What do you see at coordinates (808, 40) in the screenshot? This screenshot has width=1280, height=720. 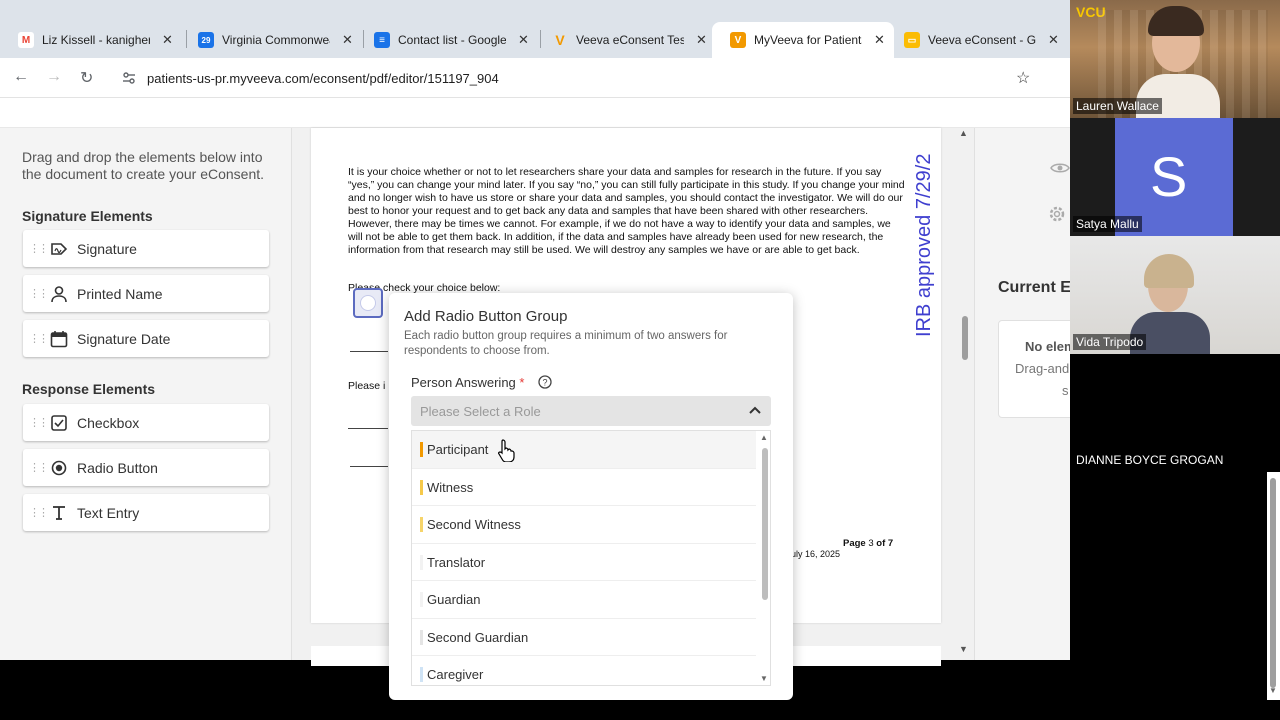 I see `tab-title: MyVeeva for Patients` at bounding box center [808, 40].